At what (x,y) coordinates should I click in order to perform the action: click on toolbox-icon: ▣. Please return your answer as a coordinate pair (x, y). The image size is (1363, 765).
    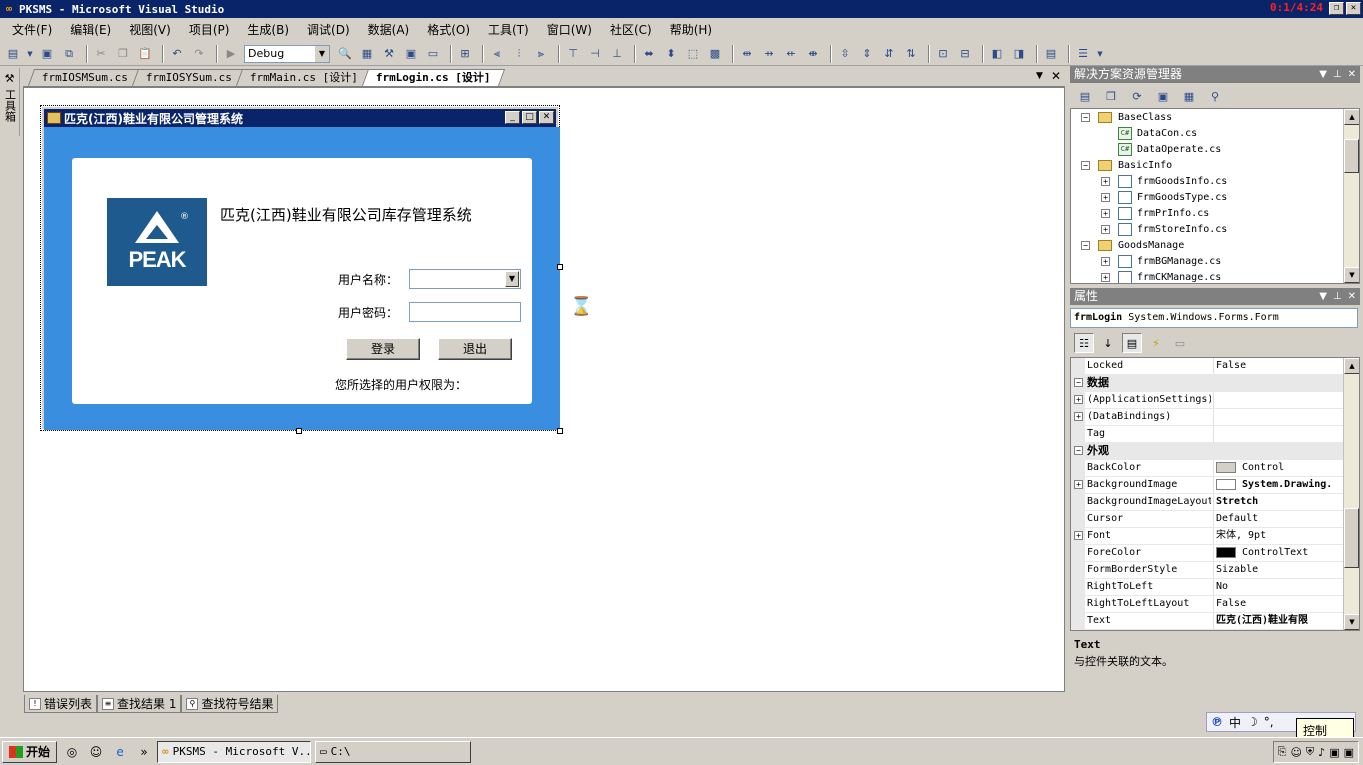
    Looking at the image, I should click on (411, 54).